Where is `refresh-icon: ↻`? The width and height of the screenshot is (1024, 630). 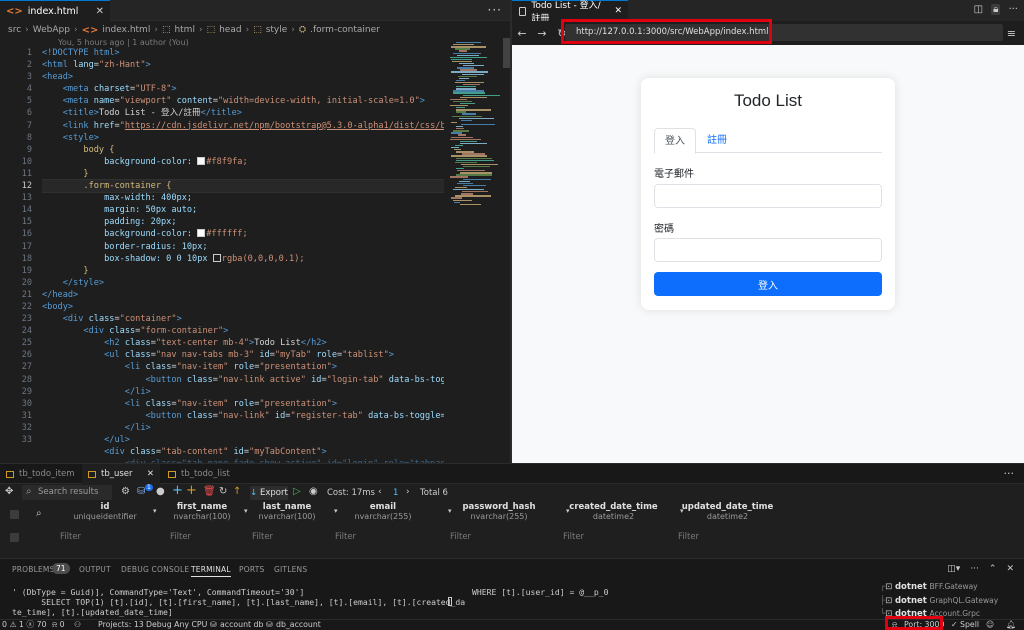
refresh-icon: ↻ is located at coordinates (223, 491).